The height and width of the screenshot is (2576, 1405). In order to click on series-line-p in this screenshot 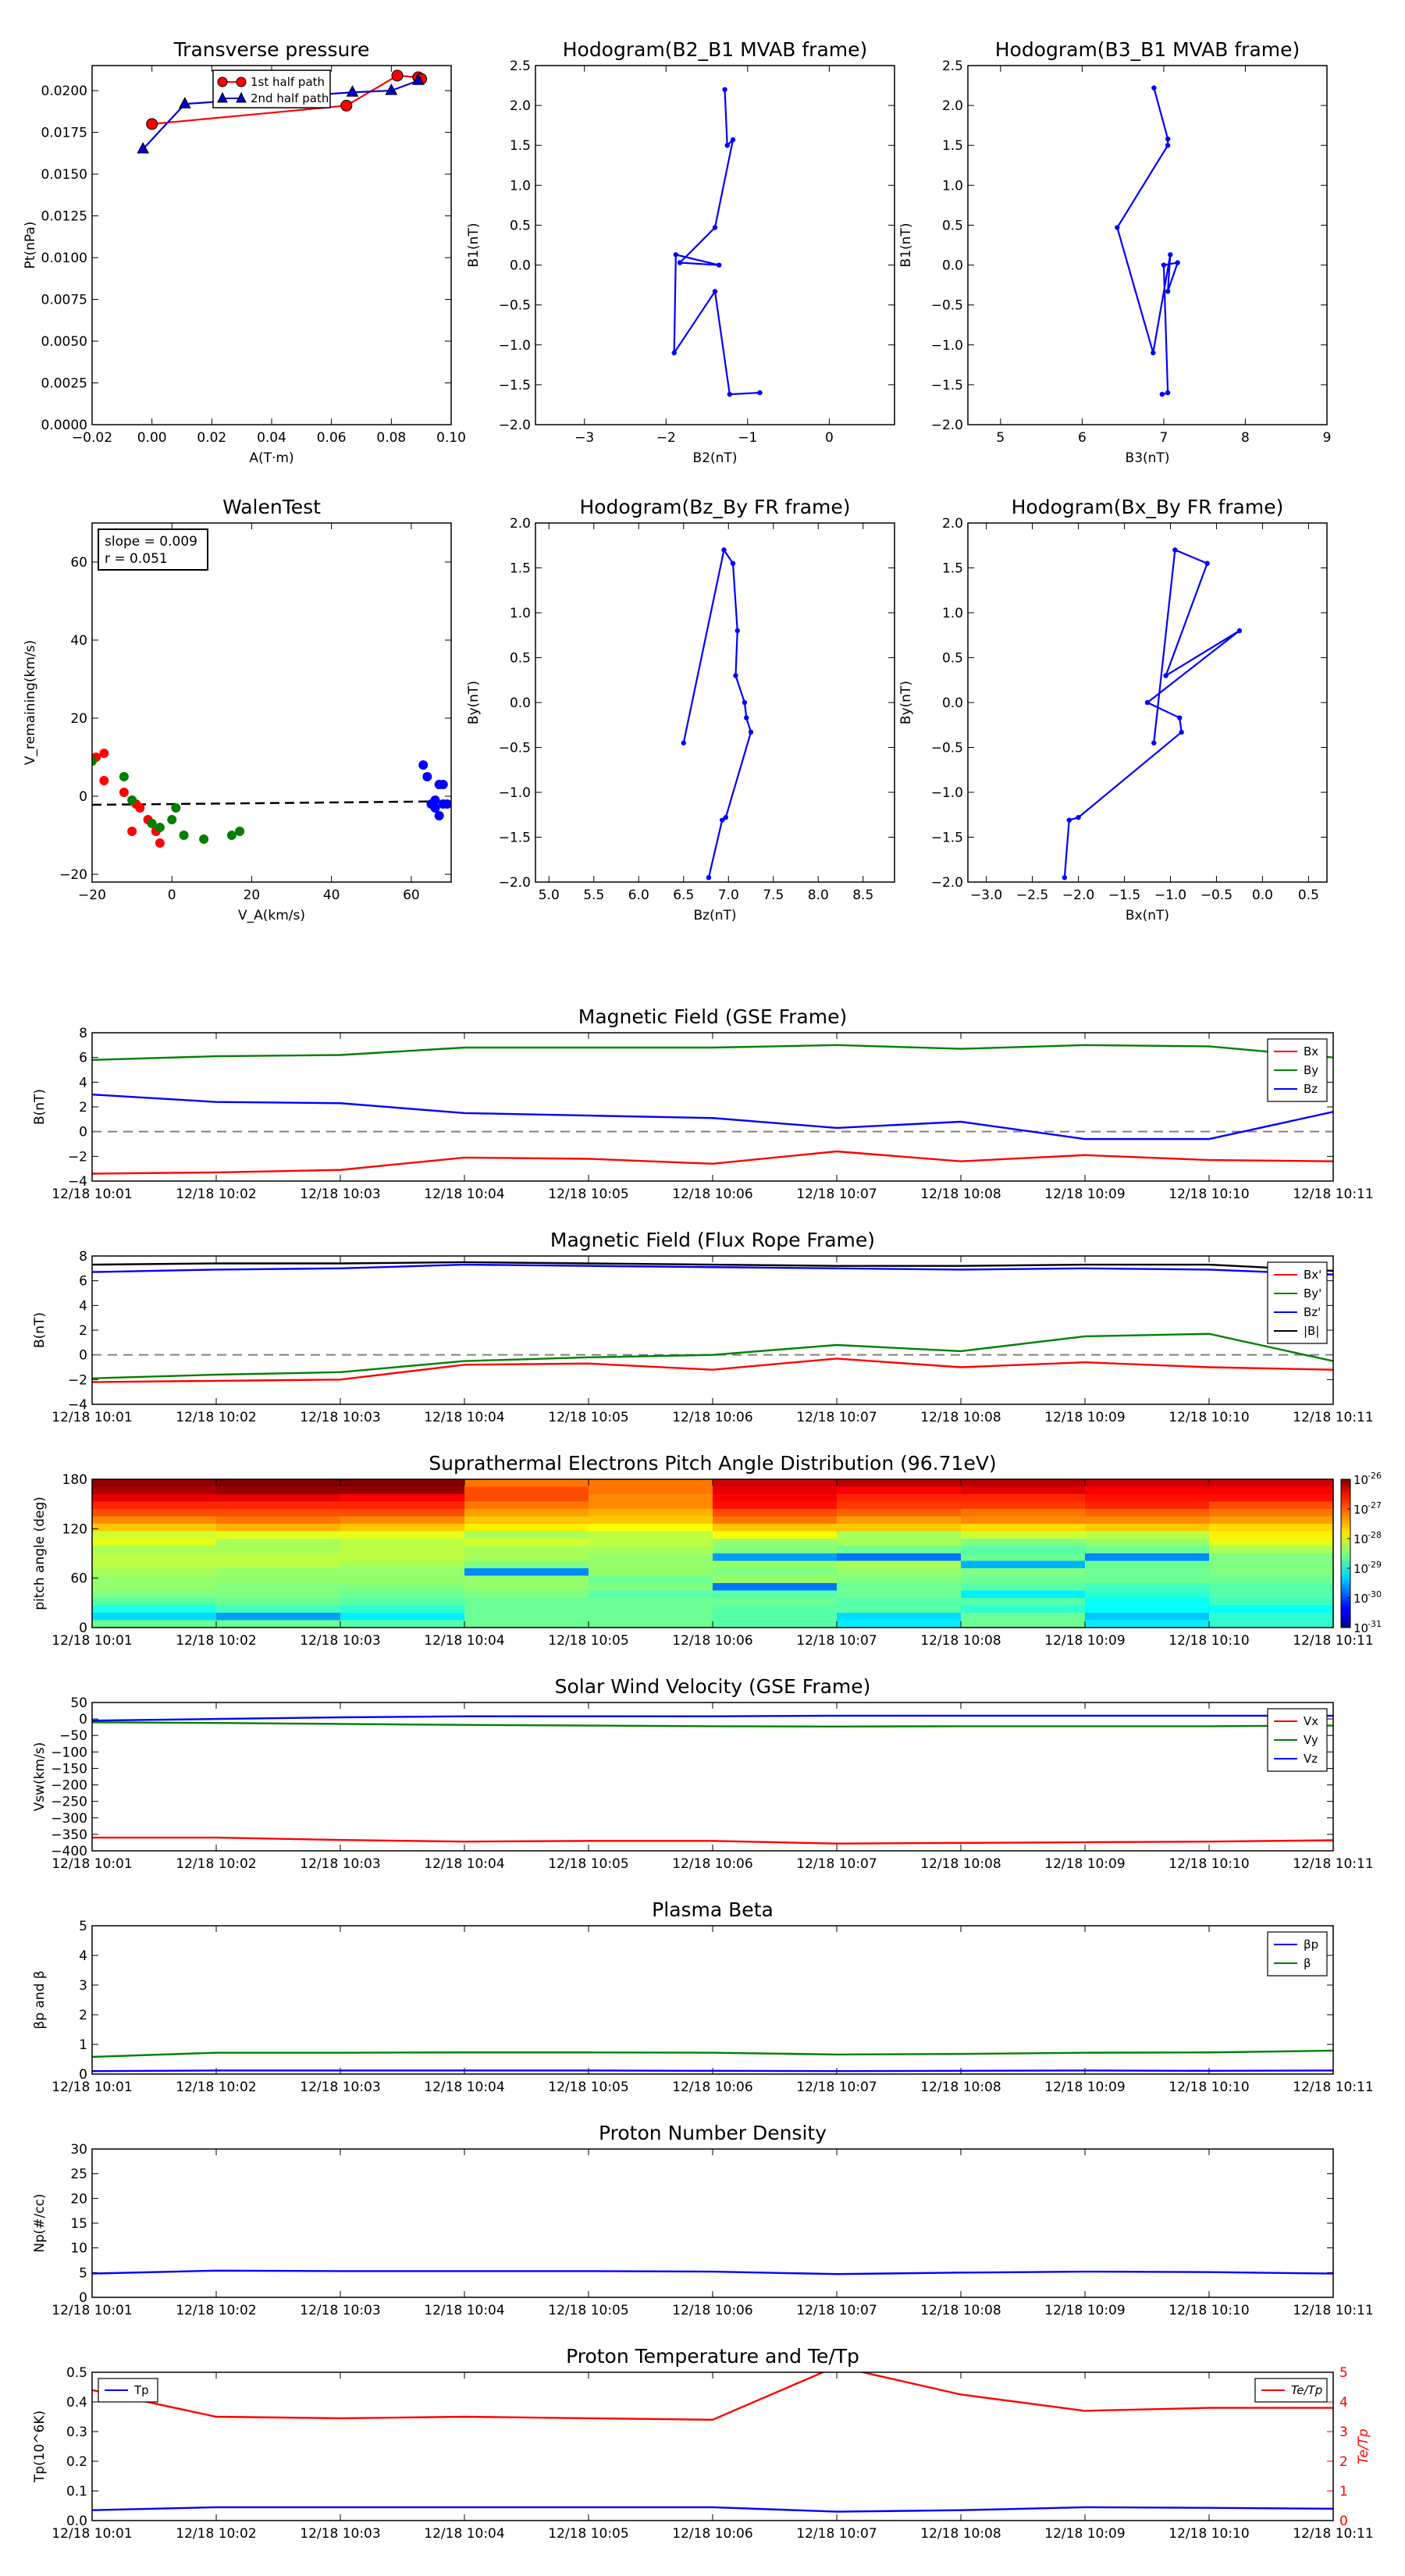, I will do `click(713, 2071)`.